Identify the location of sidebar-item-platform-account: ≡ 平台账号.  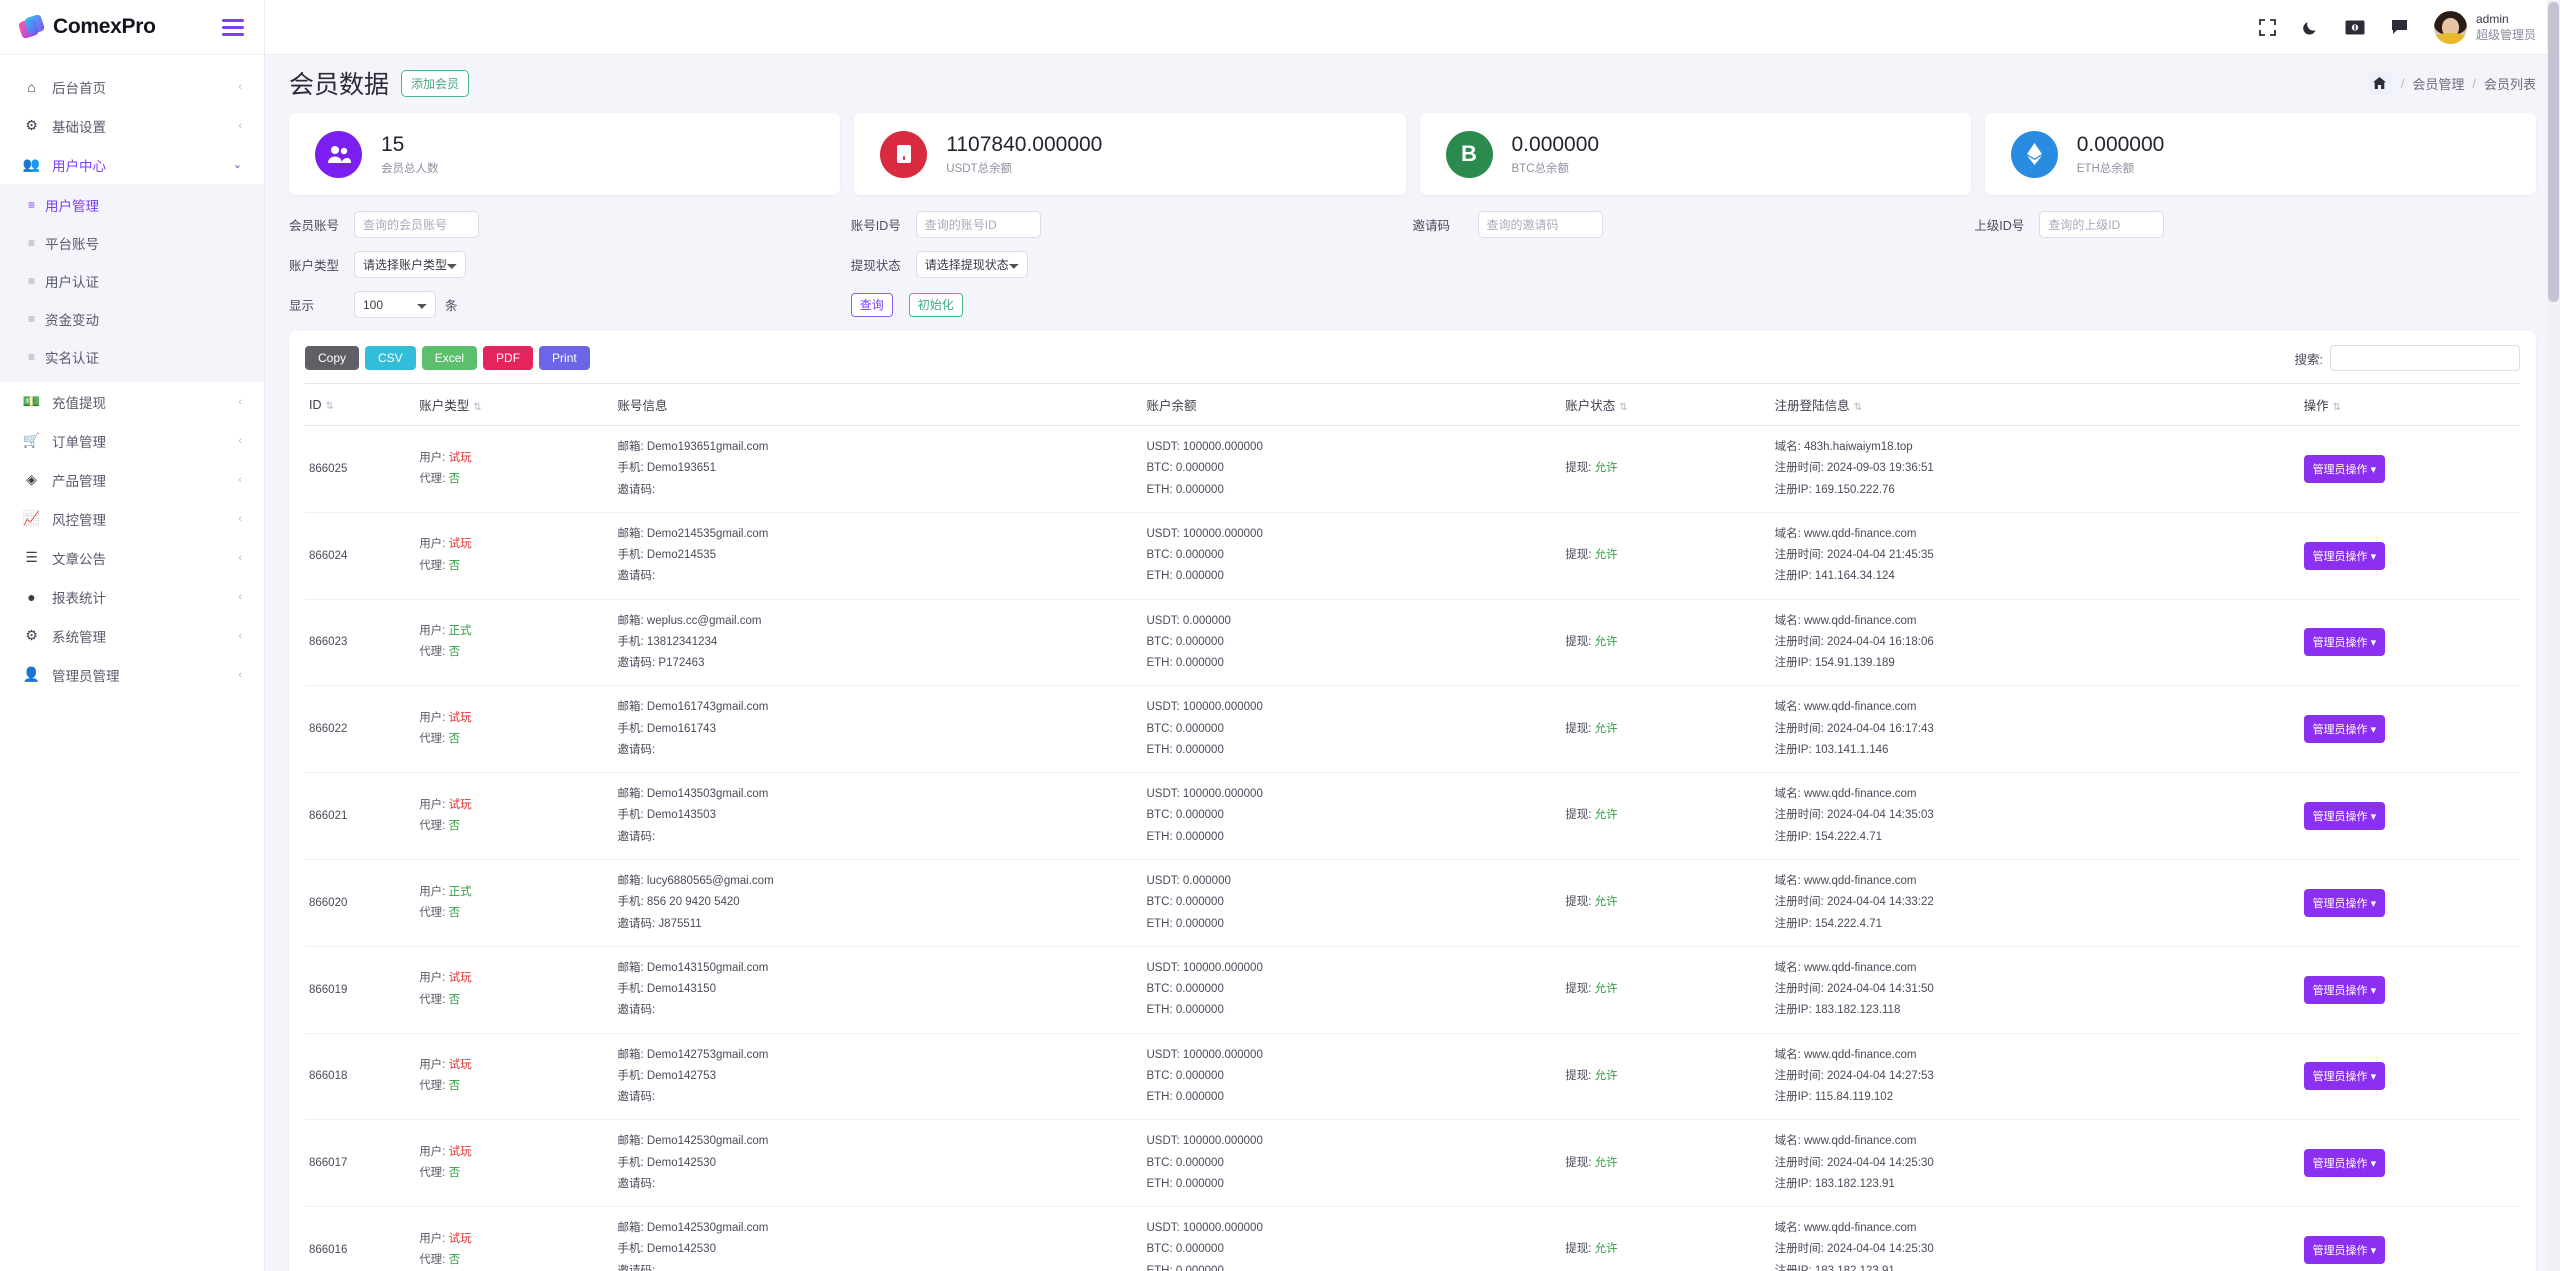
(132, 243).